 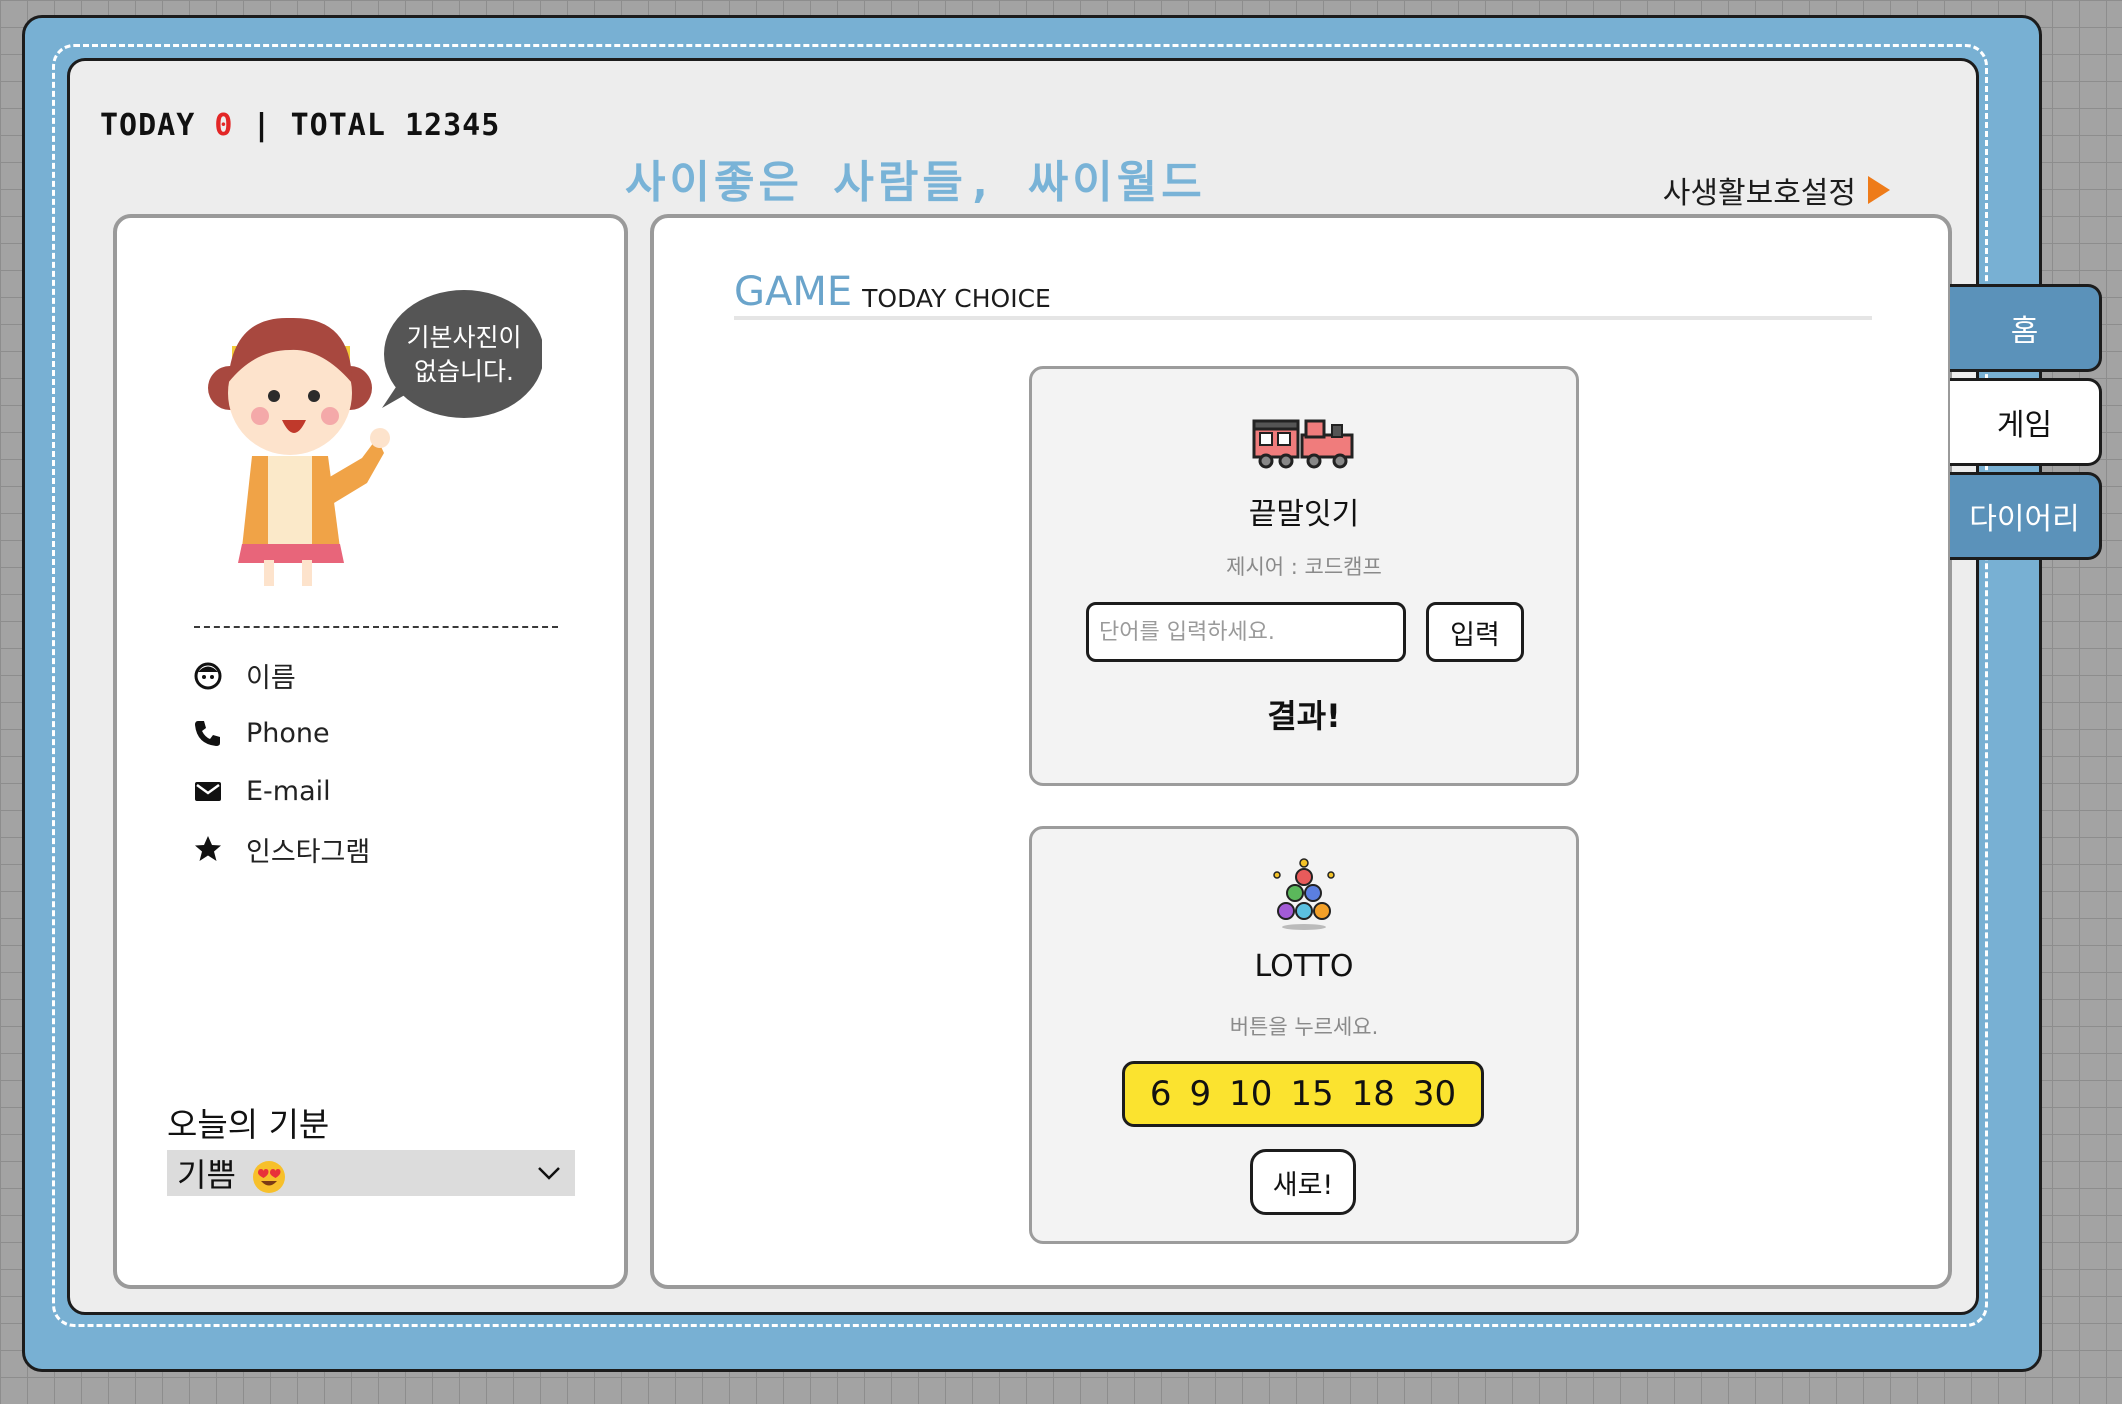 What do you see at coordinates (1434, 1094) in the screenshot?
I see `lotto-number: 30` at bounding box center [1434, 1094].